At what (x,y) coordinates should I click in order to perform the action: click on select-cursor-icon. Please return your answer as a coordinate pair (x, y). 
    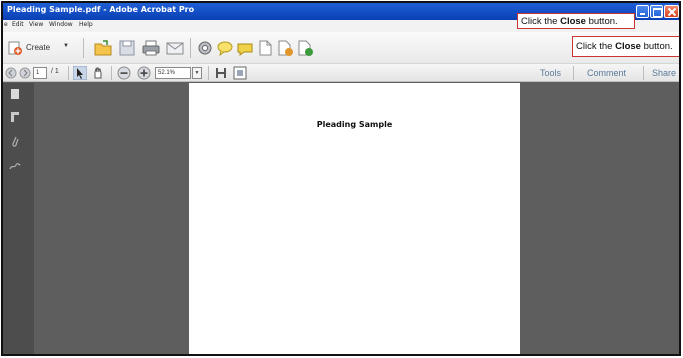
    Looking at the image, I should click on (80, 73).